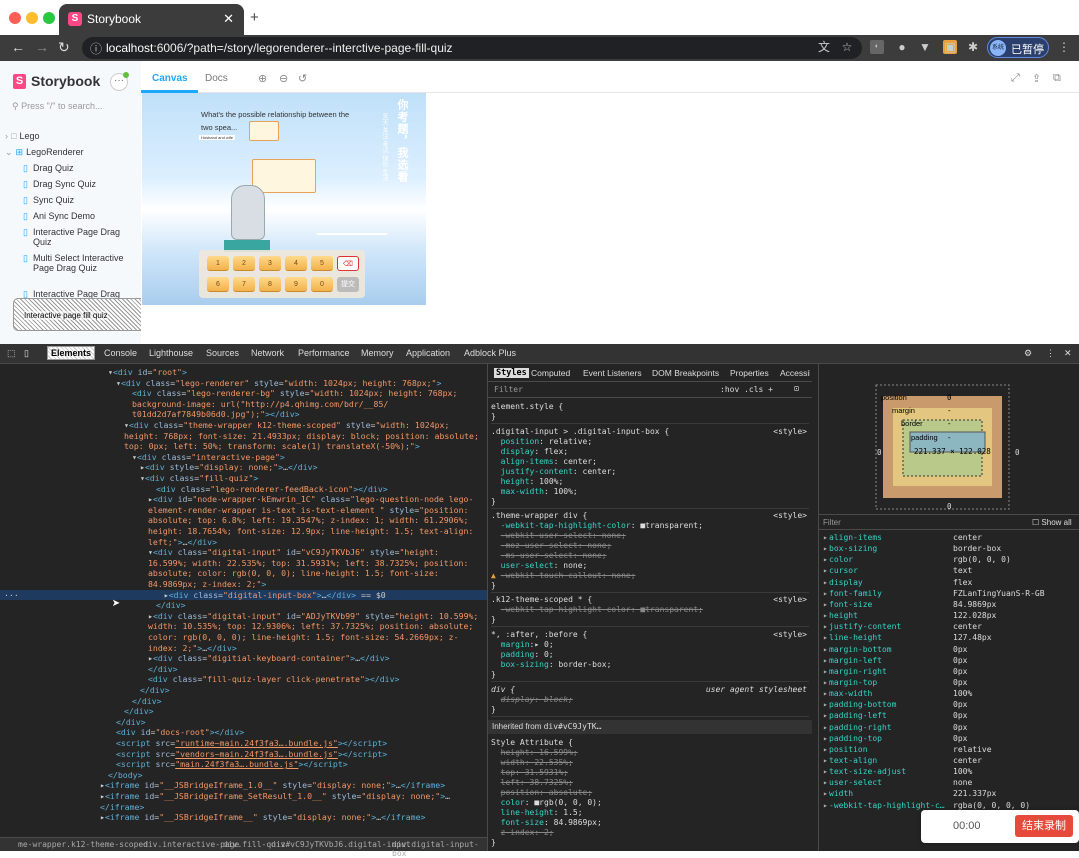  What do you see at coordinates (216, 78) in the screenshot?
I see `tab-docs: Docs` at bounding box center [216, 78].